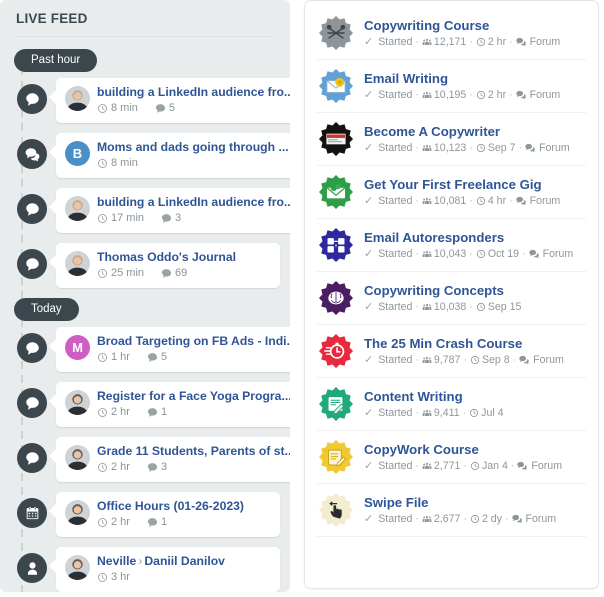  Describe the element at coordinates (442, 291) in the screenshot. I see `course-title: Copywriting Concepts` at that location.